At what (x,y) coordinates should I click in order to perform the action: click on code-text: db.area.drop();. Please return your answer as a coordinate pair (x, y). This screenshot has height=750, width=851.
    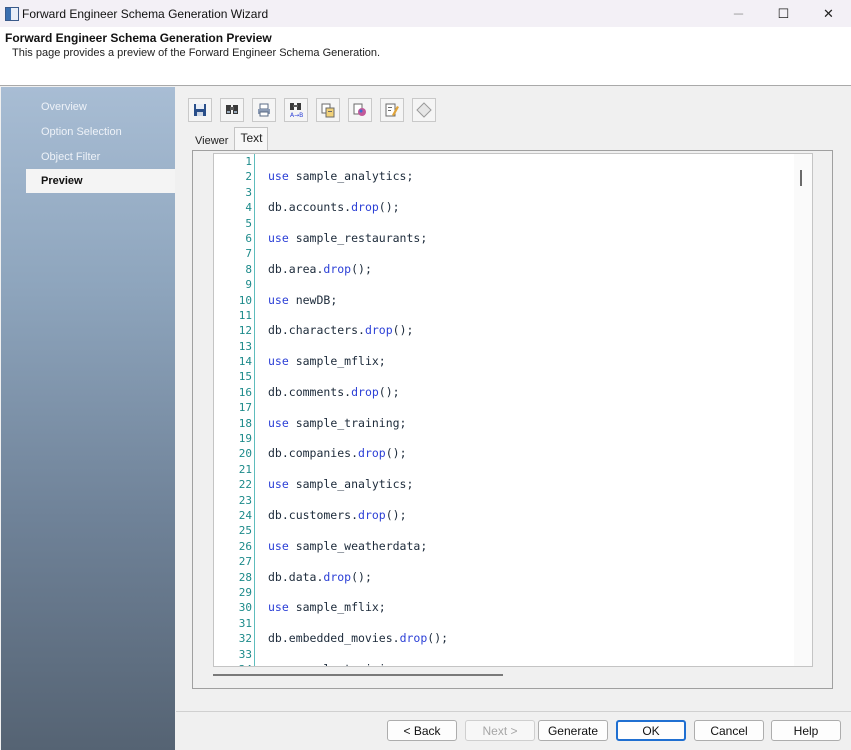
    Looking at the image, I should click on (320, 269).